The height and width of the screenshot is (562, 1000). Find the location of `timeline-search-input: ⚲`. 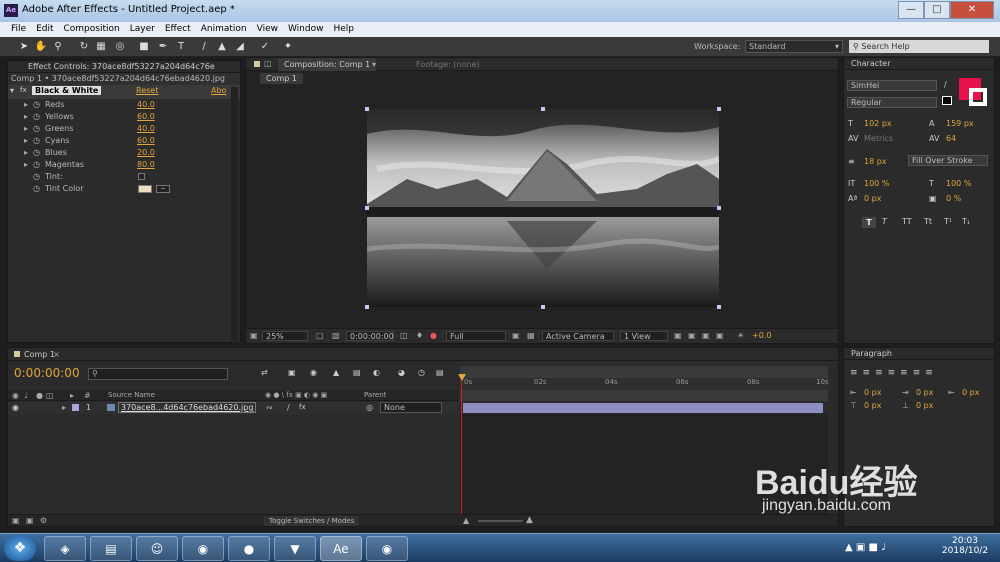

timeline-search-input: ⚲ is located at coordinates (158, 374).